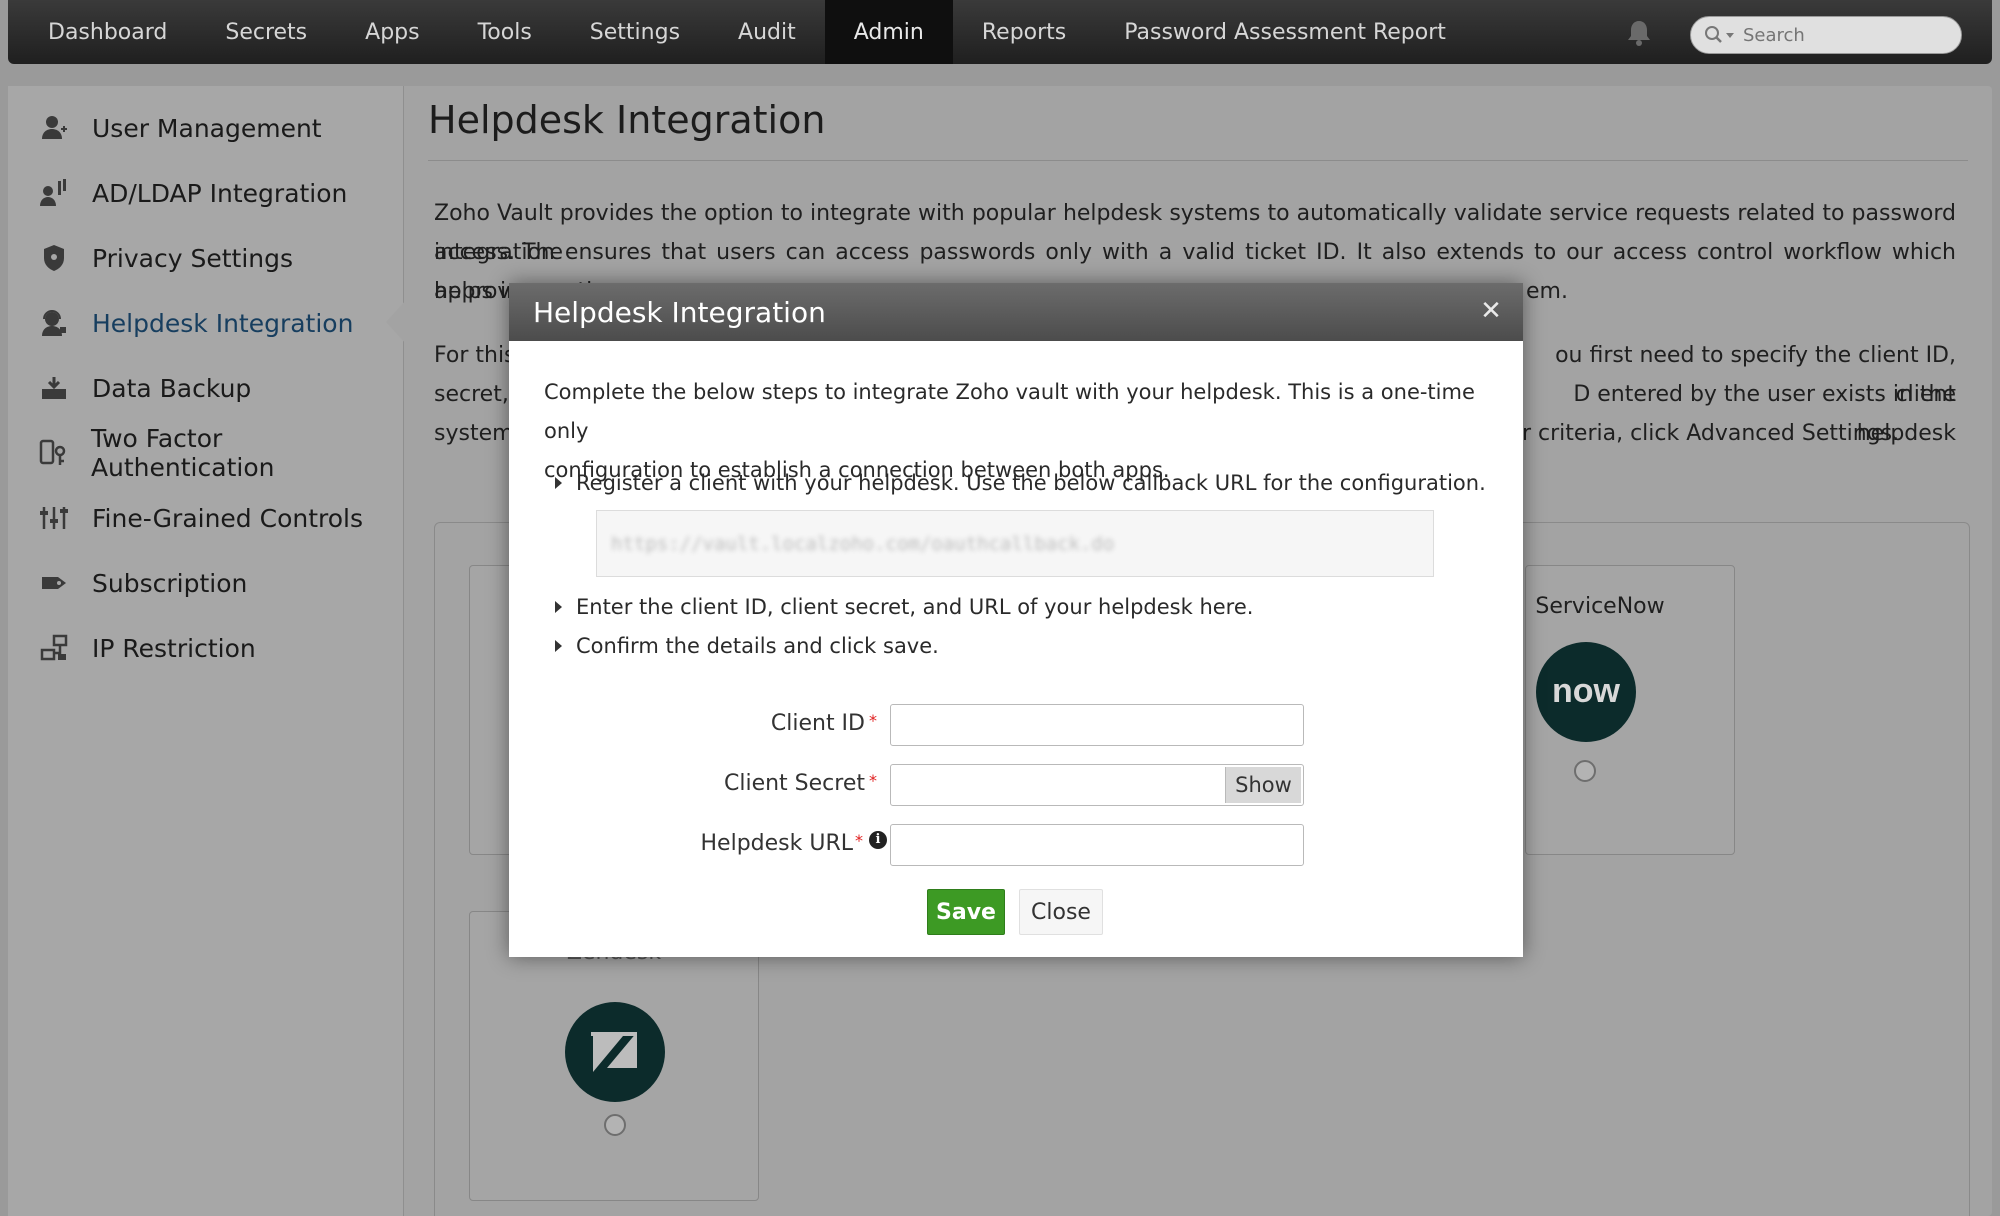  Describe the element at coordinates (54, 193) in the screenshot. I see `directory-icon` at that location.